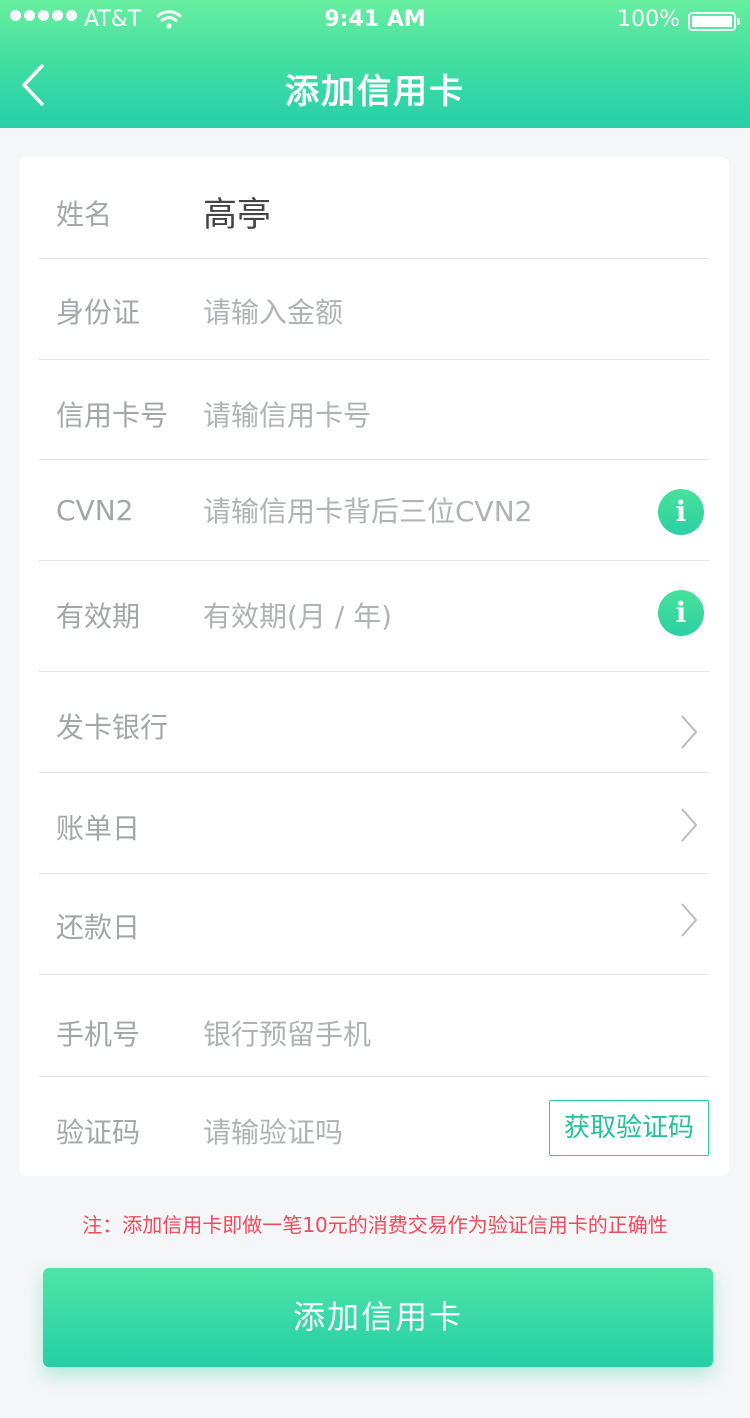  Describe the element at coordinates (98, 312) in the screenshot. I see `id-card-label: 身份证` at that location.